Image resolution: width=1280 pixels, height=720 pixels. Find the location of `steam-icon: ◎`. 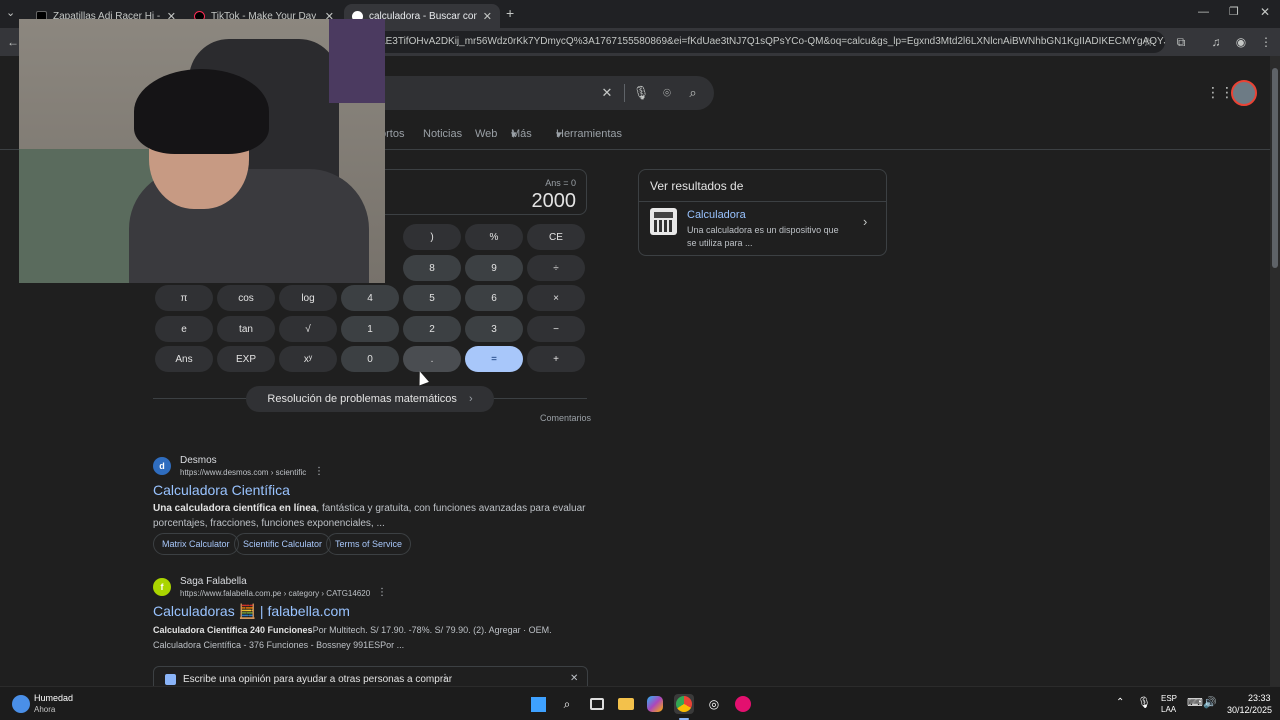

steam-icon: ◎ is located at coordinates (714, 704).